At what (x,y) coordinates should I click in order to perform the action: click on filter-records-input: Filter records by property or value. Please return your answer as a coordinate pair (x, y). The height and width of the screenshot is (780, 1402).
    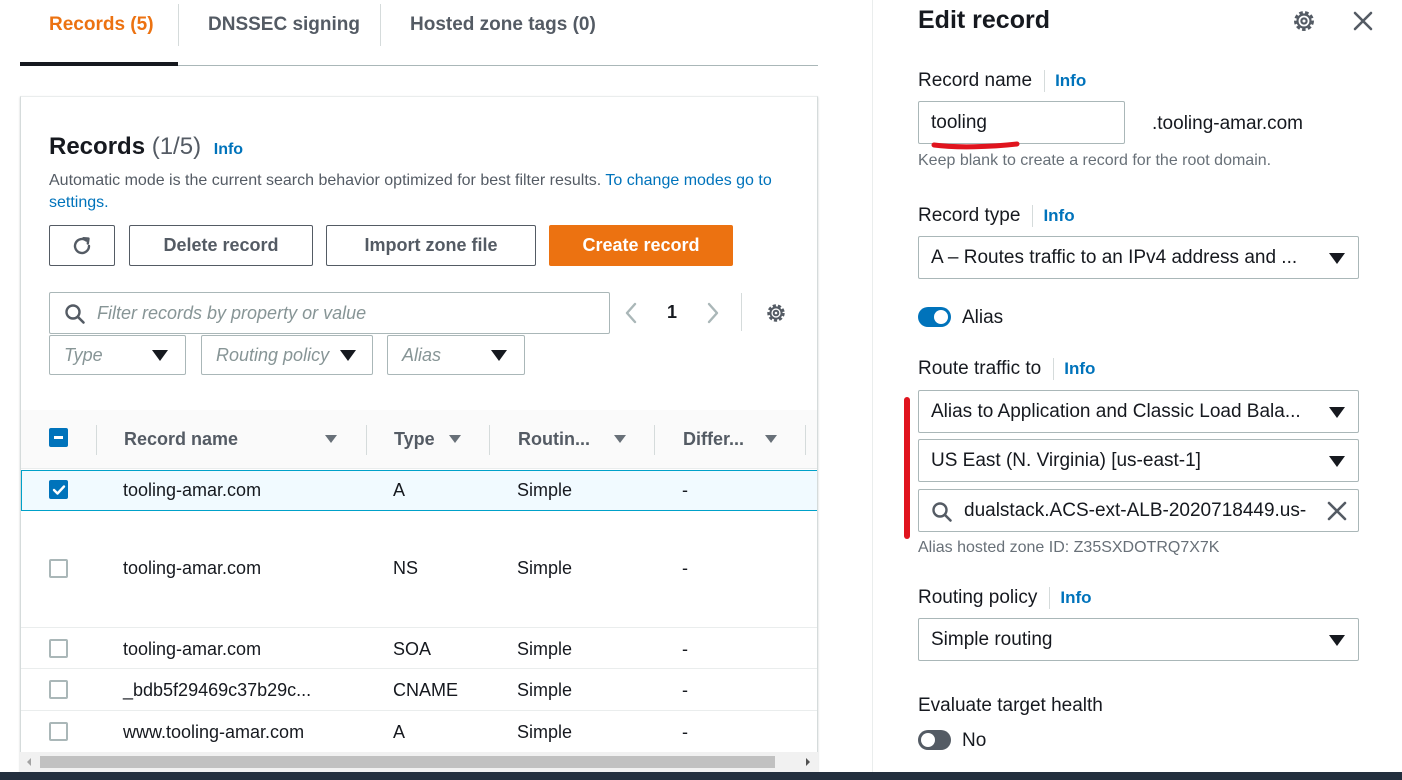
    Looking at the image, I should click on (329, 313).